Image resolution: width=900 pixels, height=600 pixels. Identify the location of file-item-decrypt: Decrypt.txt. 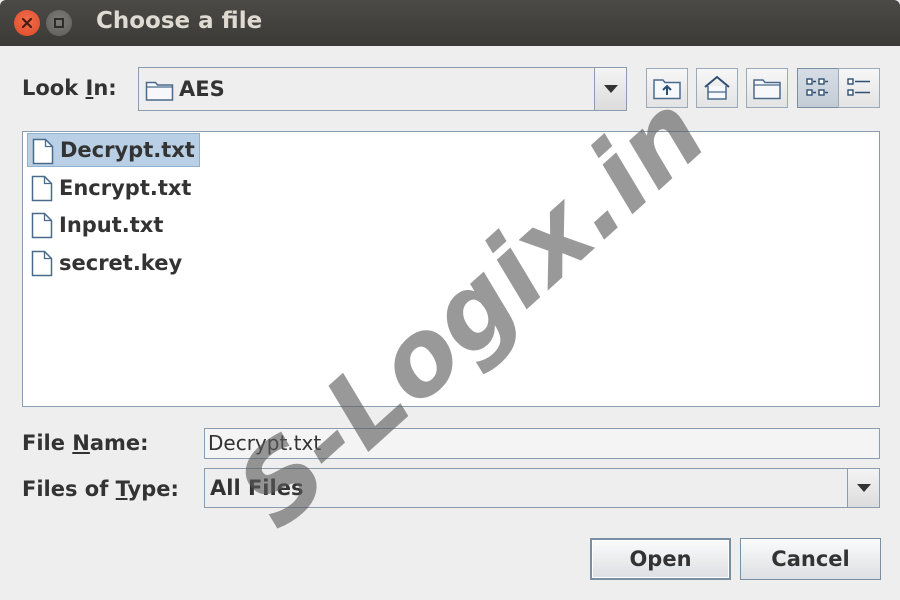
(113, 150).